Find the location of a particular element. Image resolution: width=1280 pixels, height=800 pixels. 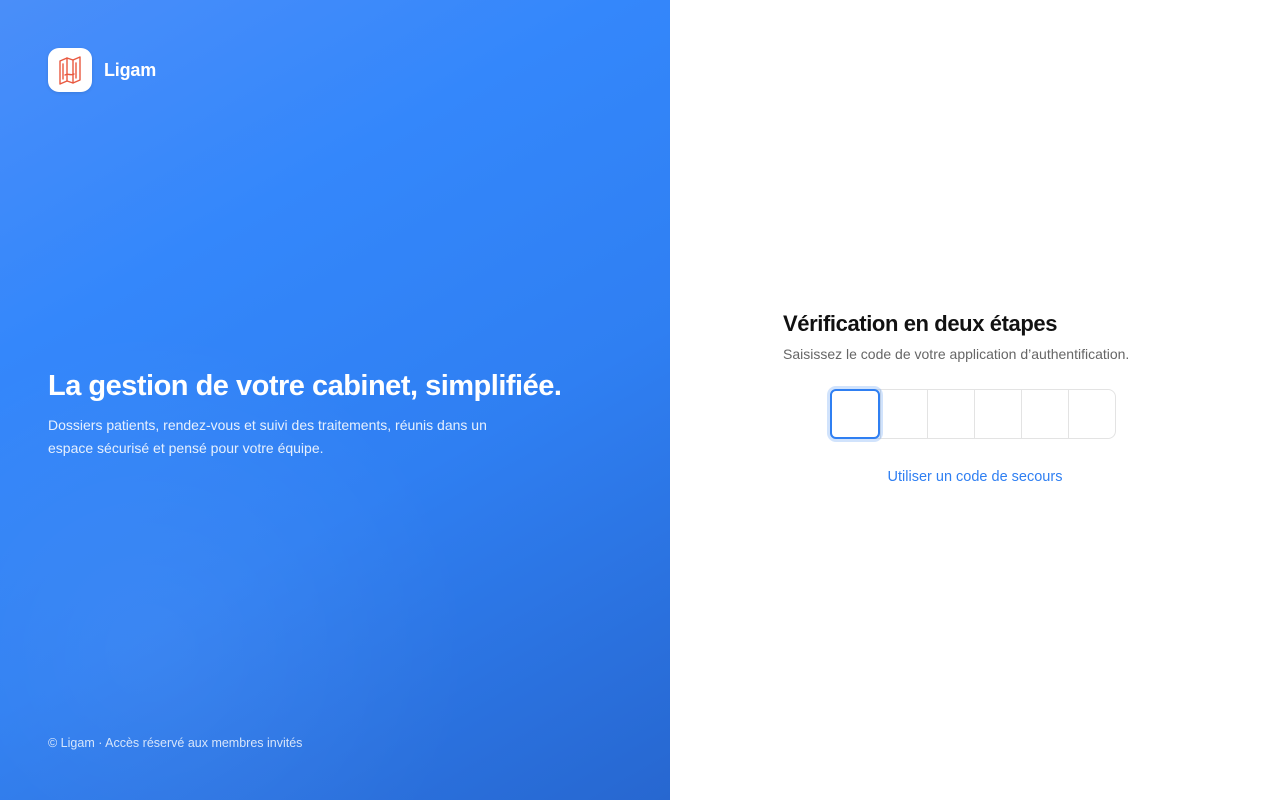

otp-code-input is located at coordinates (973, 414).